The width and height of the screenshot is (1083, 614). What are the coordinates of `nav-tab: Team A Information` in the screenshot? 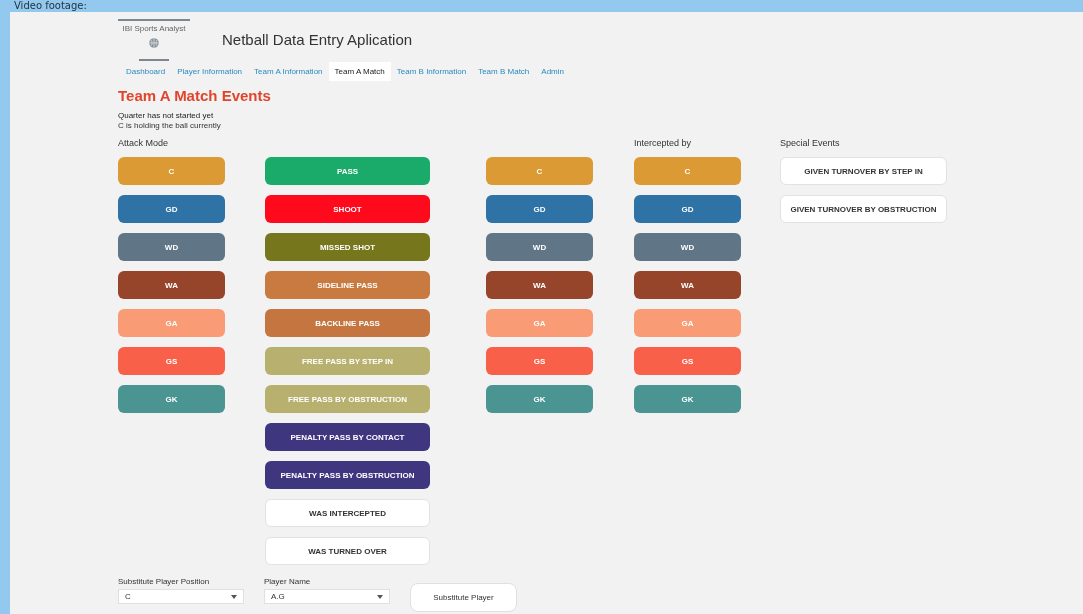 It's located at (288, 71).